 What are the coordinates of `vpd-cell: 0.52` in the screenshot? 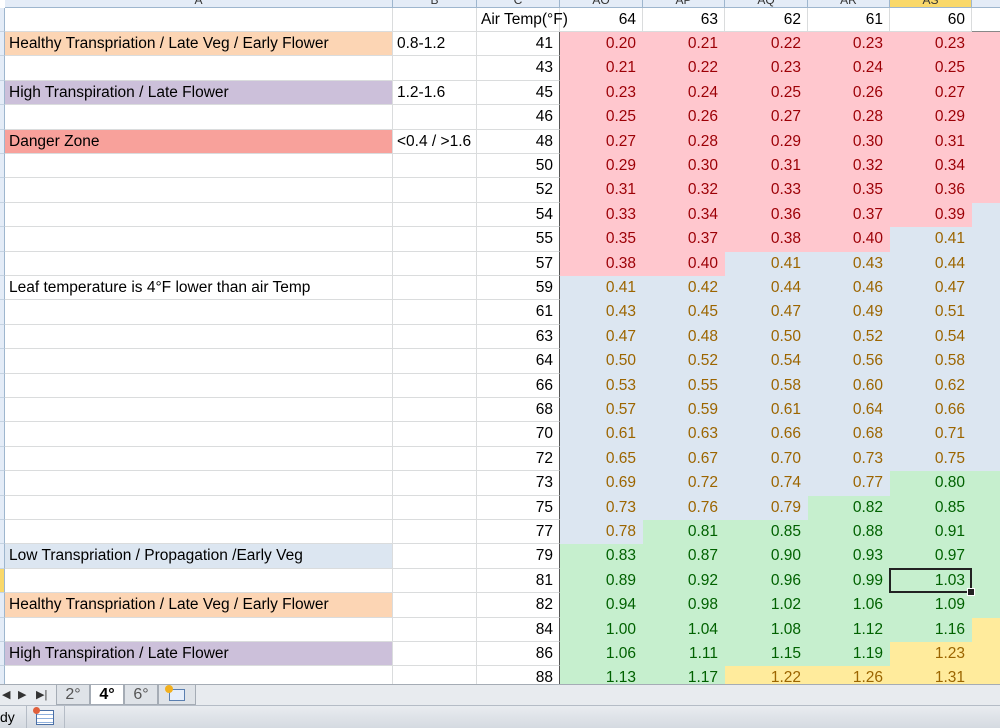 It's located at (684, 361).